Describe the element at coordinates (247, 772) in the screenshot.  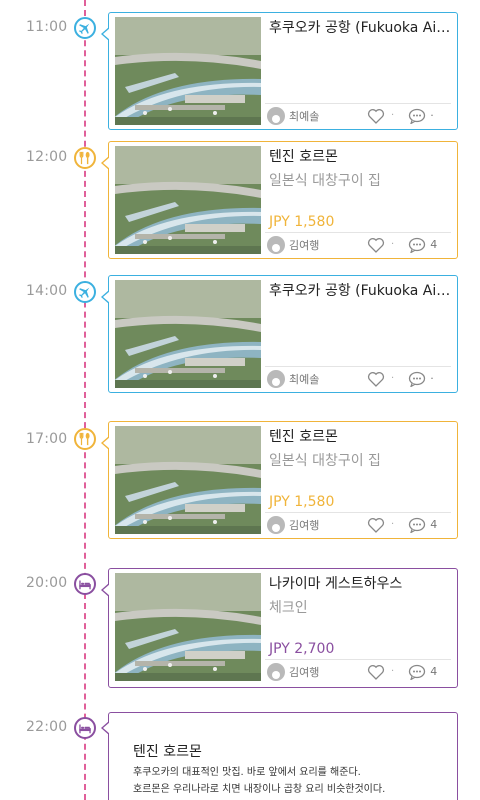
I see `note-text-line: 후쿠오카의 대표적인 맛집. 바로 앞에서 요리를 해준다.` at that location.